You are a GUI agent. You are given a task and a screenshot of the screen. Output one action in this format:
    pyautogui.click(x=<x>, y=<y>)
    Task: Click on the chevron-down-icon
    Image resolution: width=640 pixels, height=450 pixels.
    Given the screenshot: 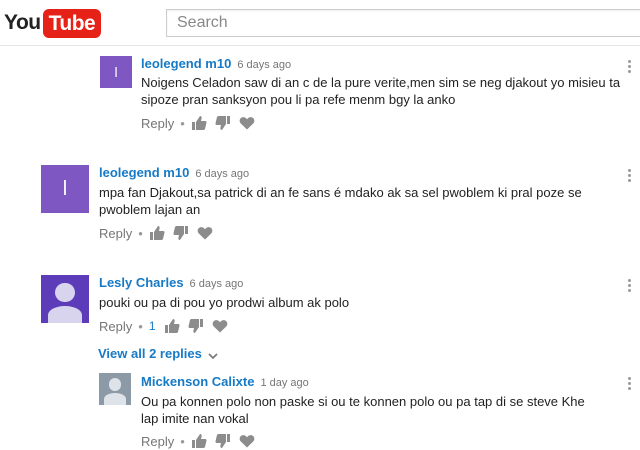 What is the action you would take?
    pyautogui.click(x=213, y=354)
    